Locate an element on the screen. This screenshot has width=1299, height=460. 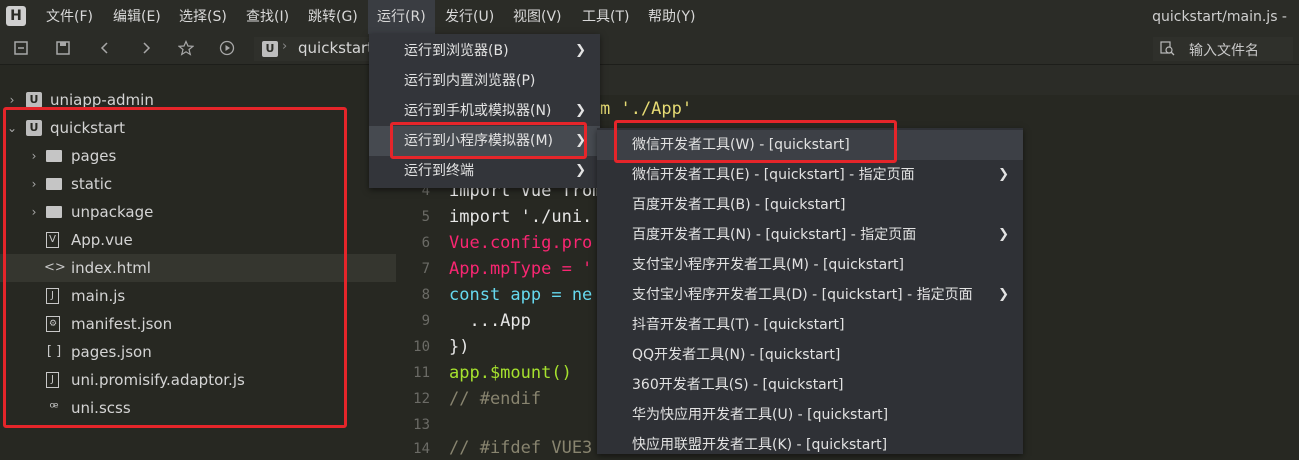
submenu-item: 抖音开发者工具(T) - [quickstart] is located at coordinates (810, 325).